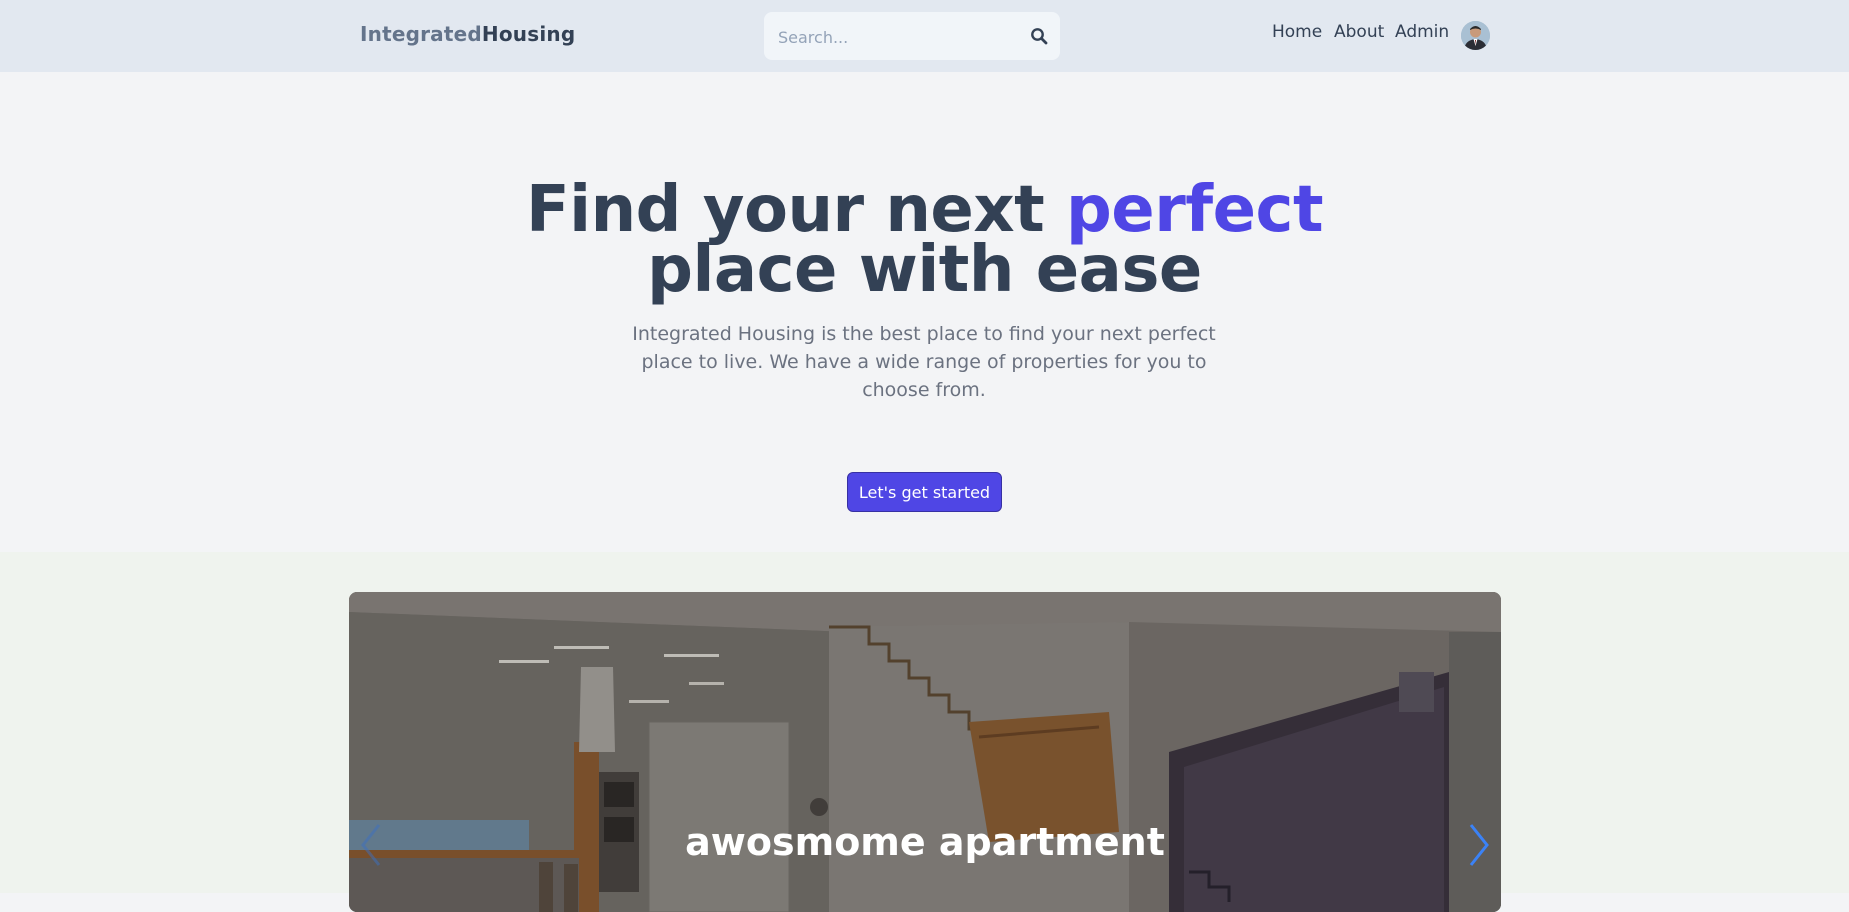 The image size is (1849, 912). Describe the element at coordinates (924, 270) in the screenshot. I see `hero-title-line2: place with ease` at that location.